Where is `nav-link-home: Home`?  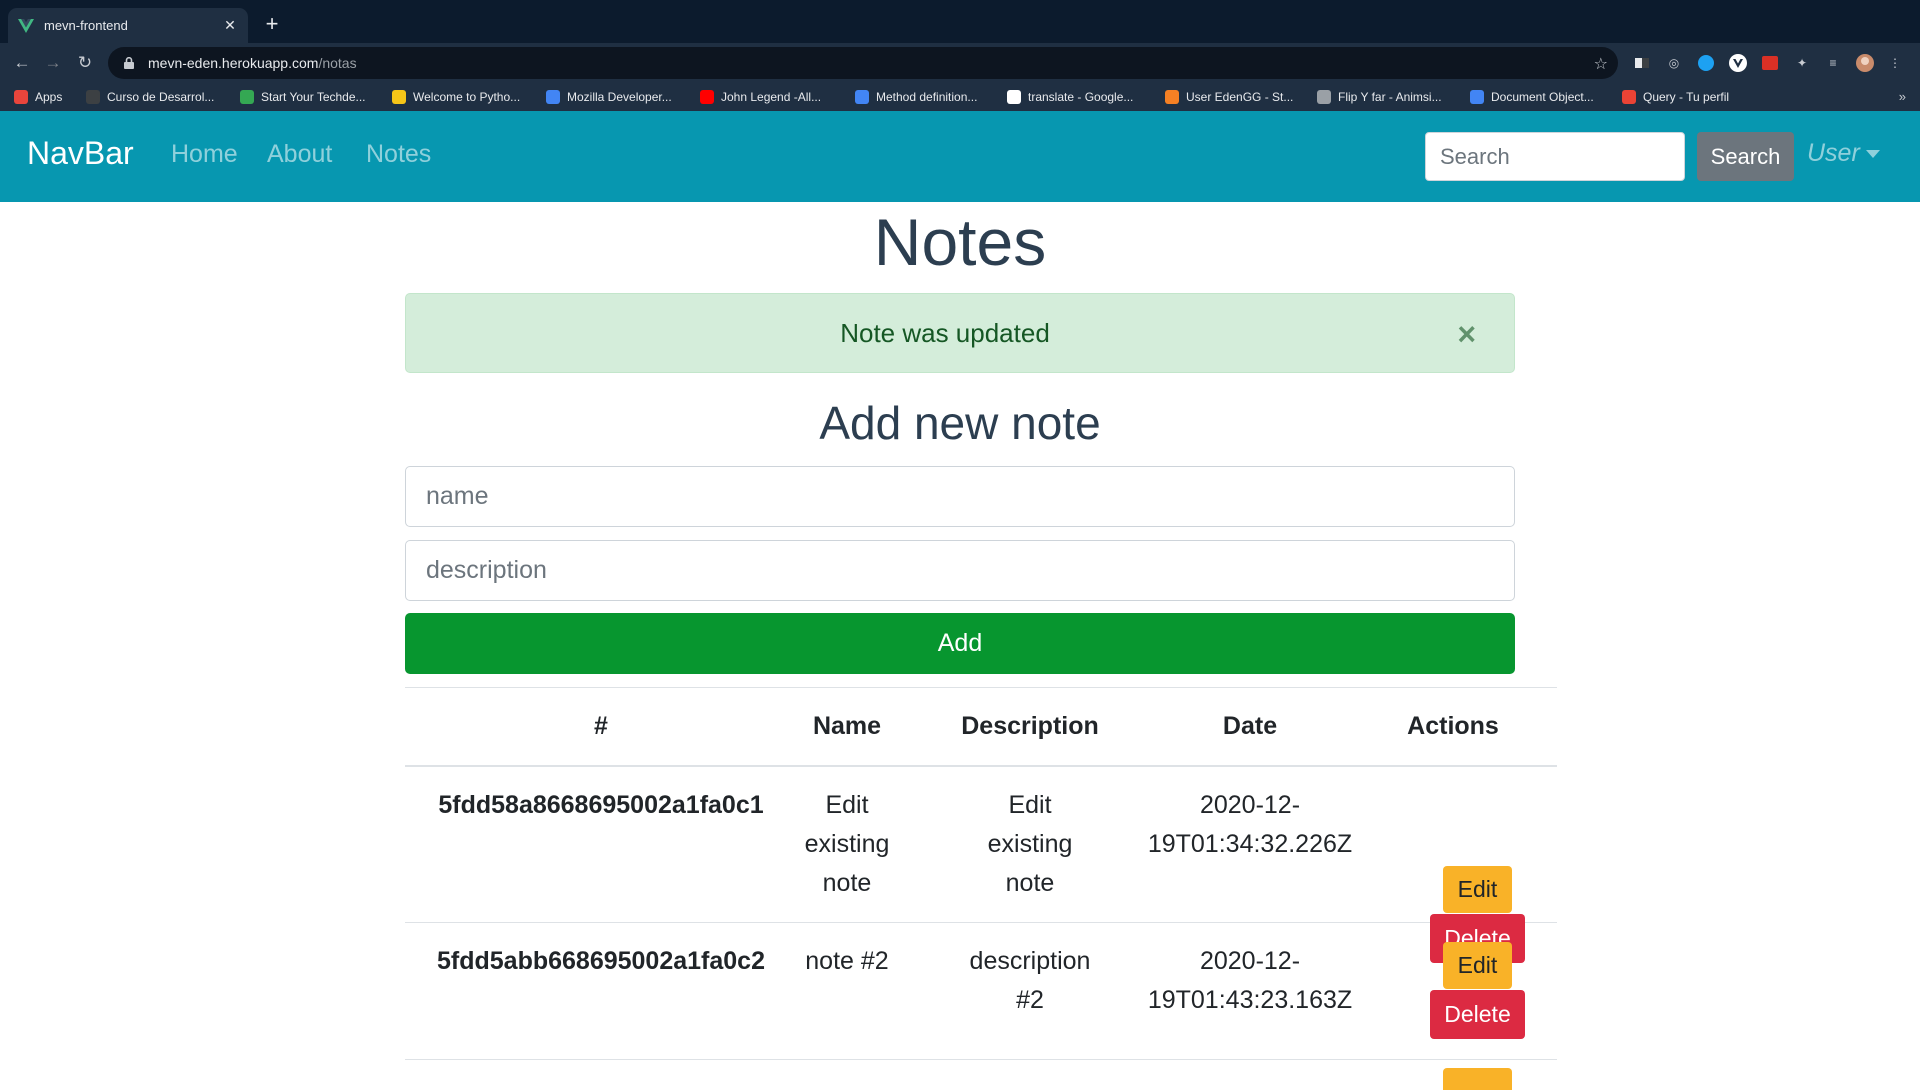
nav-link-home: Home is located at coordinates (204, 154).